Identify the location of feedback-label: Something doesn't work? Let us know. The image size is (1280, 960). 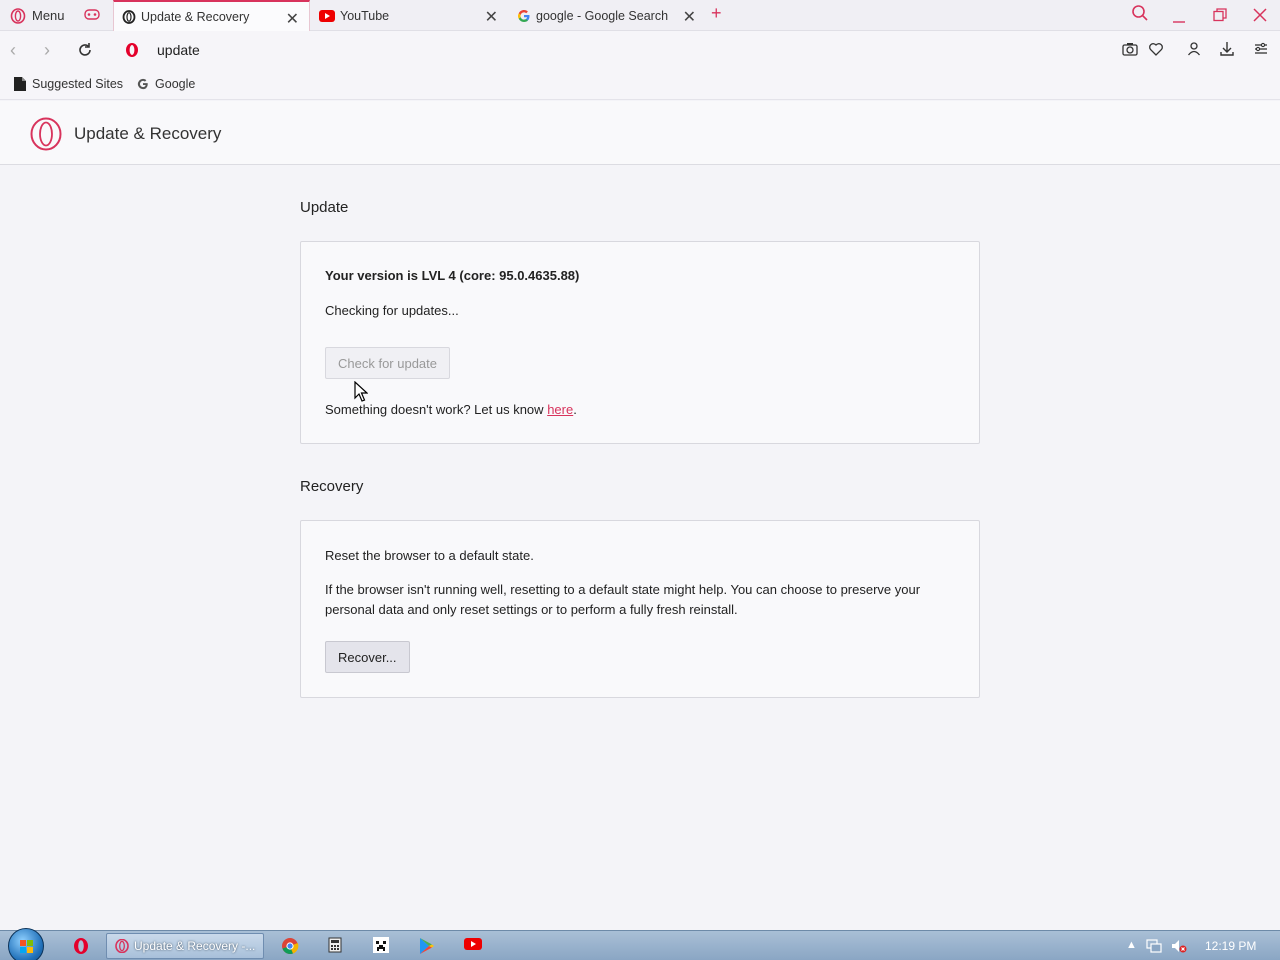
(434, 409).